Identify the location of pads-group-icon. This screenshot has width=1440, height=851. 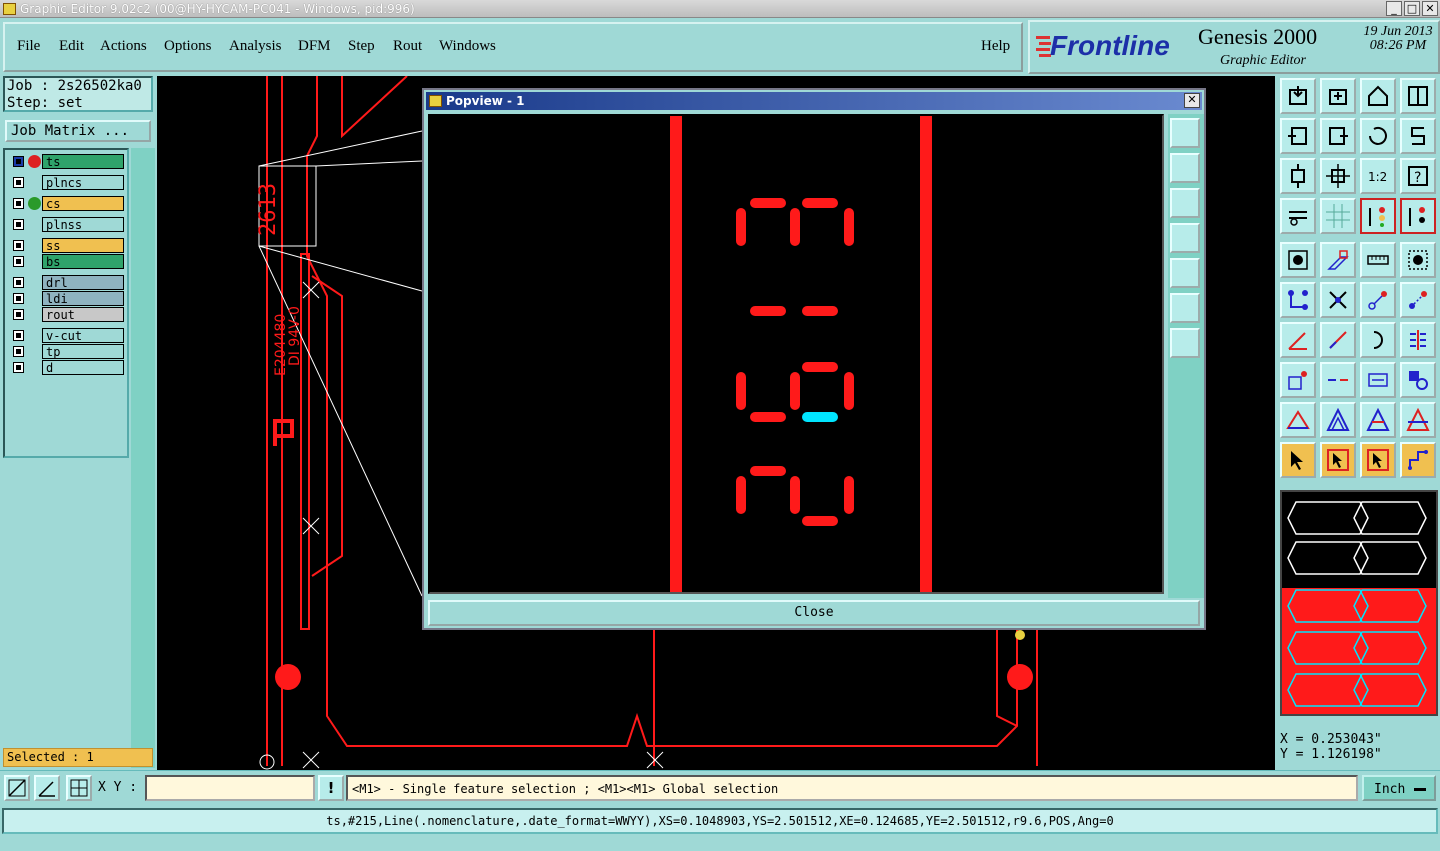
(1418, 380).